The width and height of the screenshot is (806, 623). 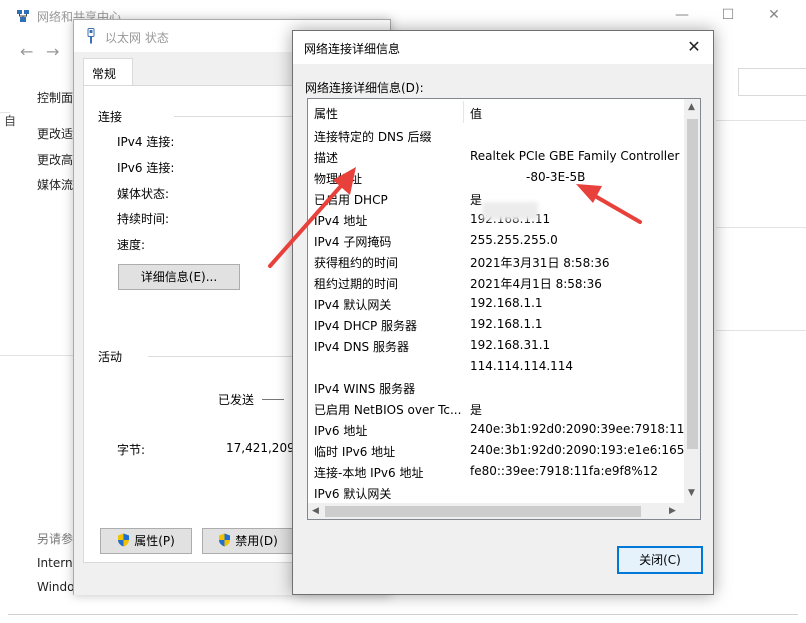 I want to click on network-center-icon, so click(x=23, y=16).